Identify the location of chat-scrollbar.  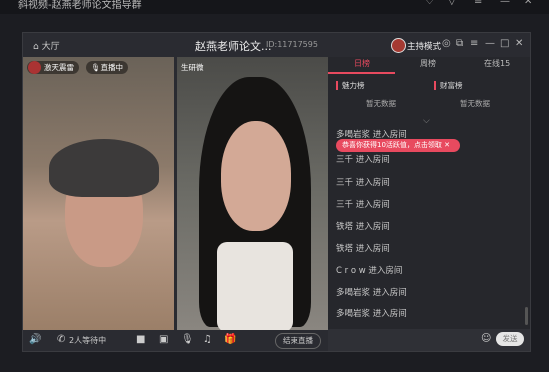
(526, 316).